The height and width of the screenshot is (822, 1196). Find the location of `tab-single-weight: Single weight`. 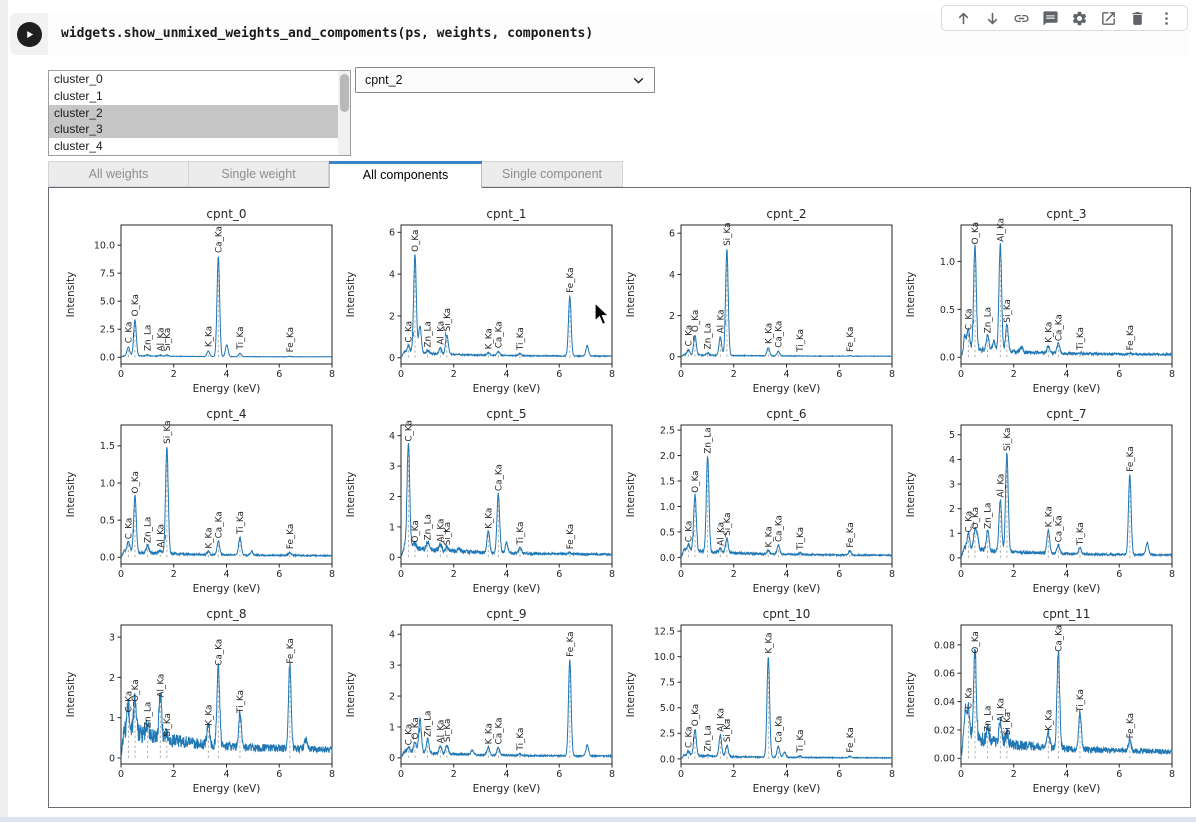

tab-single-weight: Single weight is located at coordinates (259, 174).